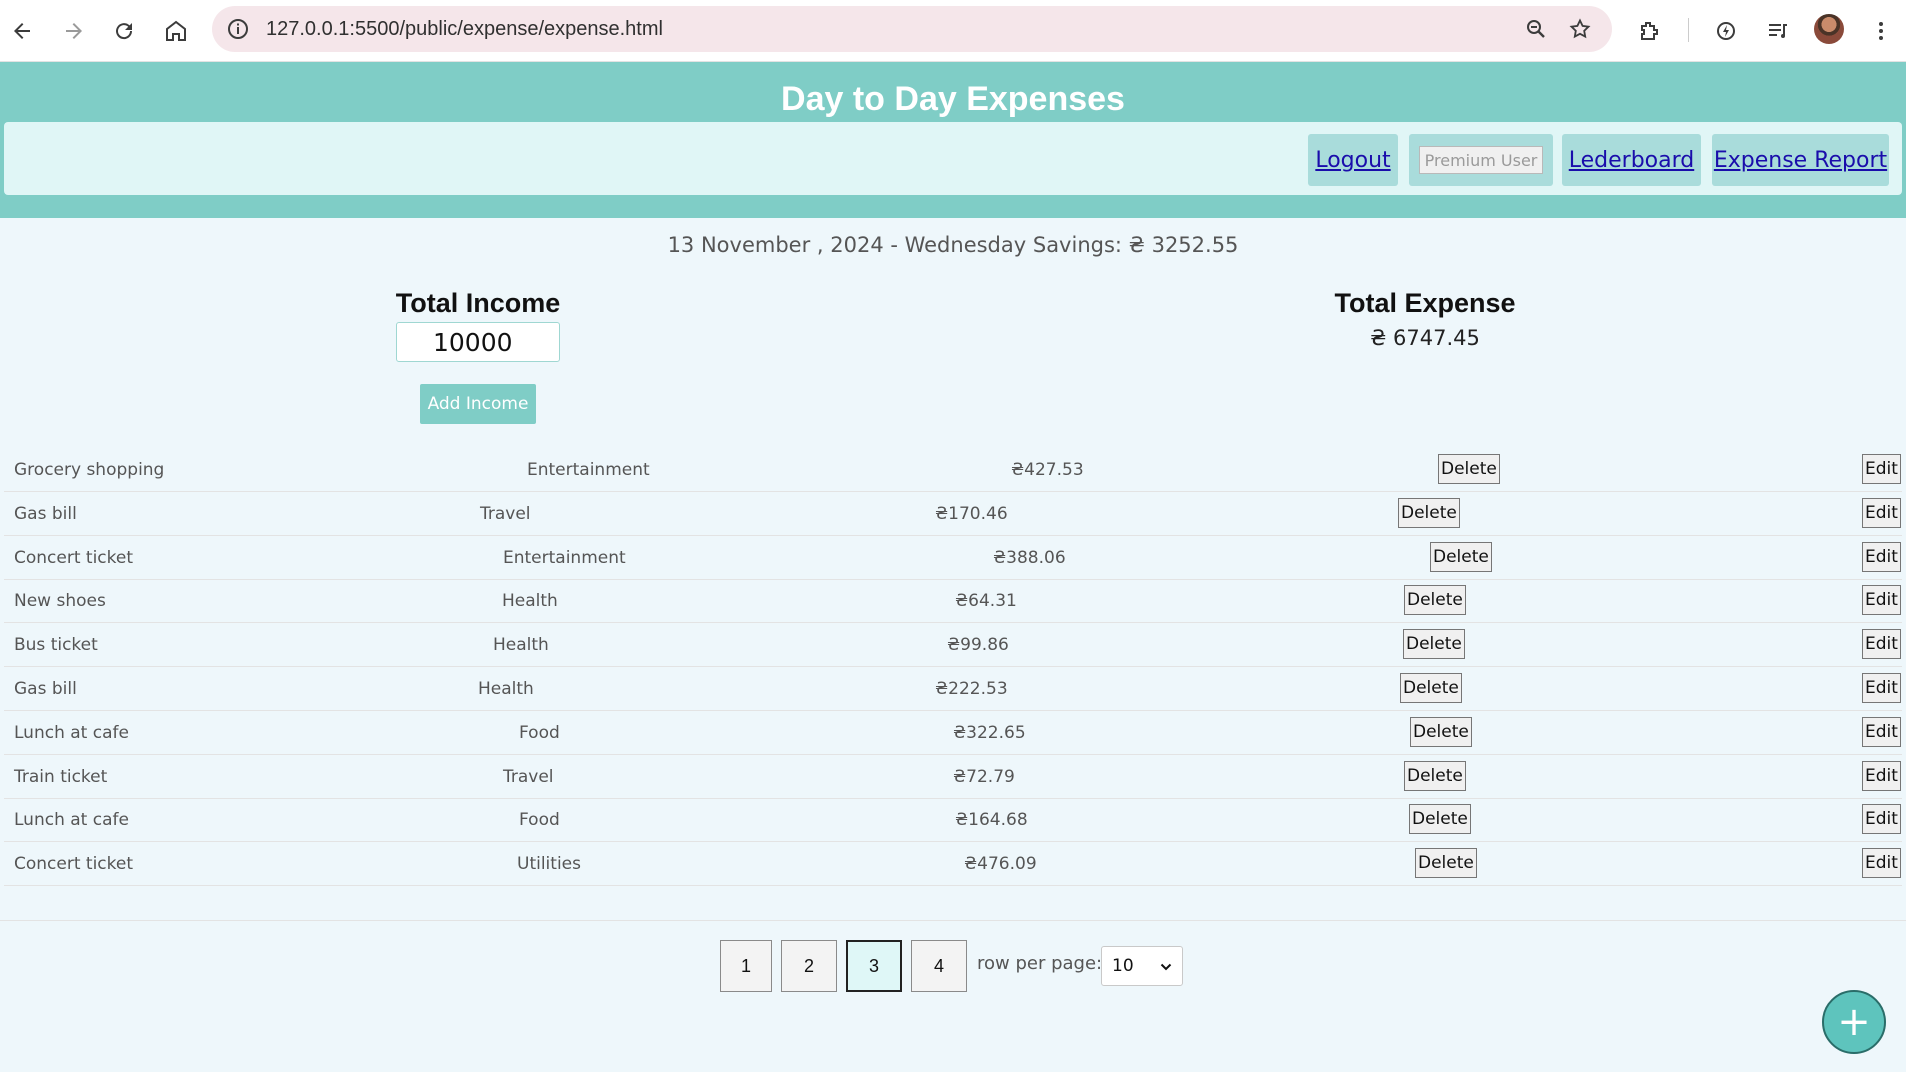  What do you see at coordinates (1536, 29) in the screenshot?
I see `zoom-icon` at bounding box center [1536, 29].